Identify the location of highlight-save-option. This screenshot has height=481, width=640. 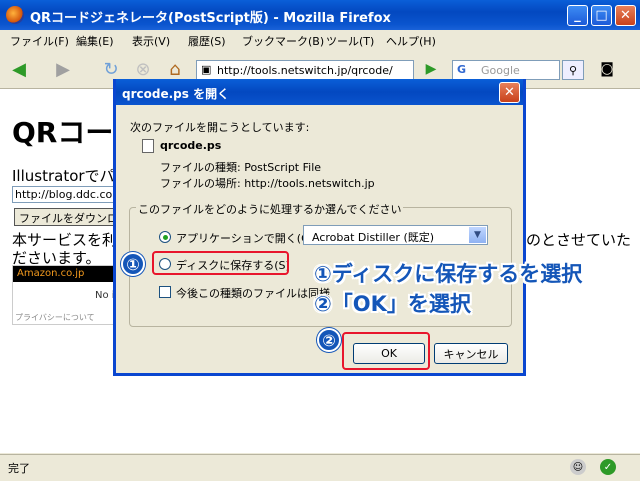
(220, 263).